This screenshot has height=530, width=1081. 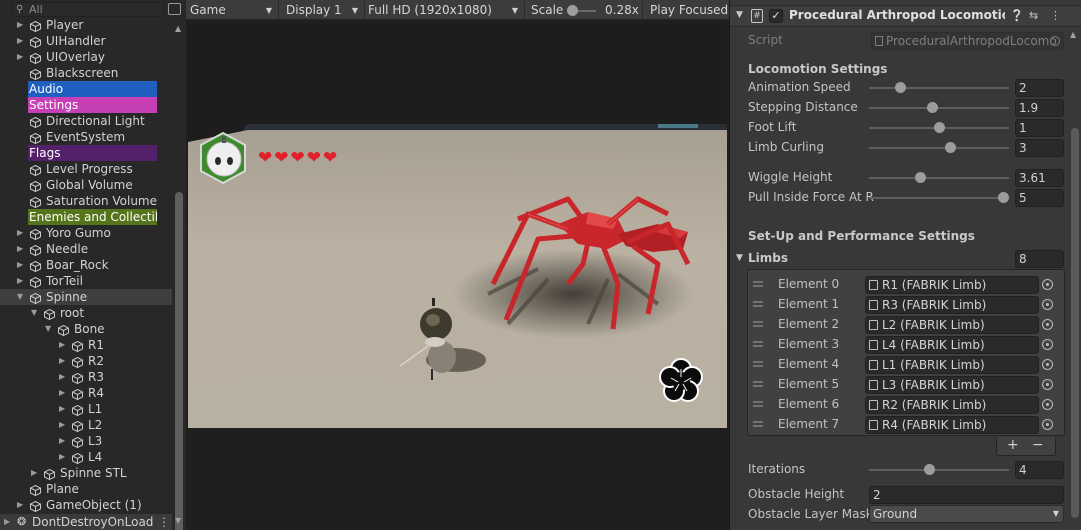 I want to click on limb-object-field: L1 (FABRIK Limb), so click(x=952, y=365).